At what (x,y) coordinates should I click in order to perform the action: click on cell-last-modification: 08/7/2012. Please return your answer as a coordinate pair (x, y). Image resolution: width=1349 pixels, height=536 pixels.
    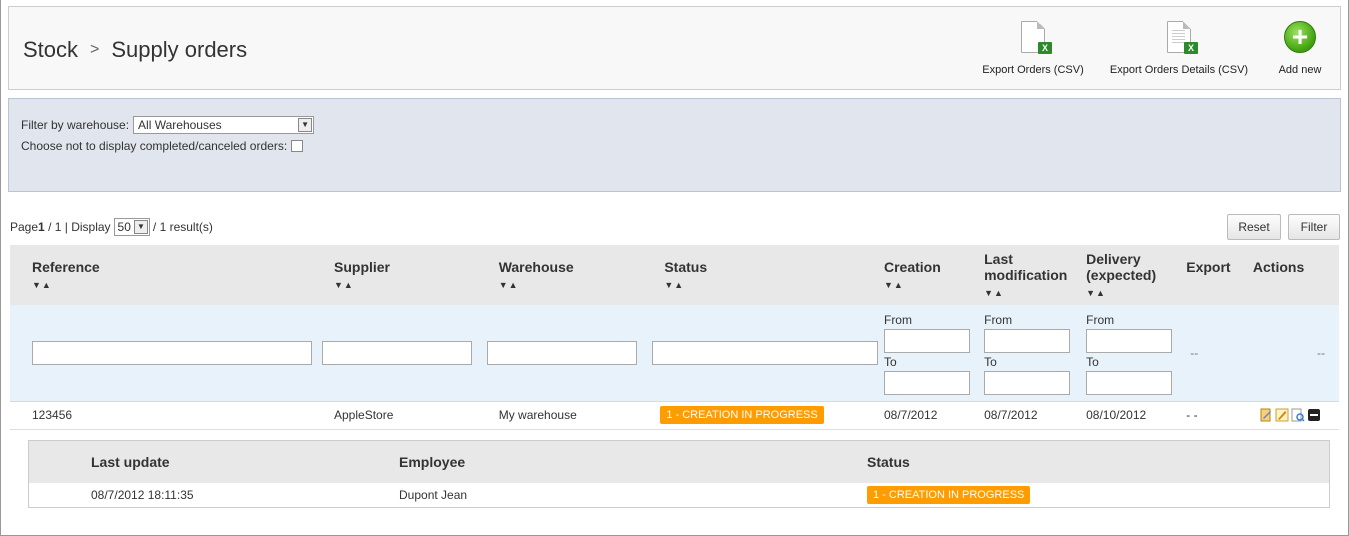
    Looking at the image, I should click on (1035, 415).